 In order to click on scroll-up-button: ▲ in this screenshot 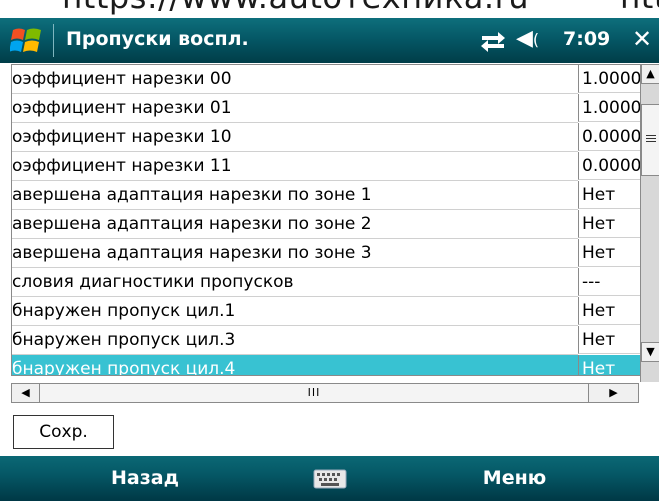, I will do `click(650, 74)`.